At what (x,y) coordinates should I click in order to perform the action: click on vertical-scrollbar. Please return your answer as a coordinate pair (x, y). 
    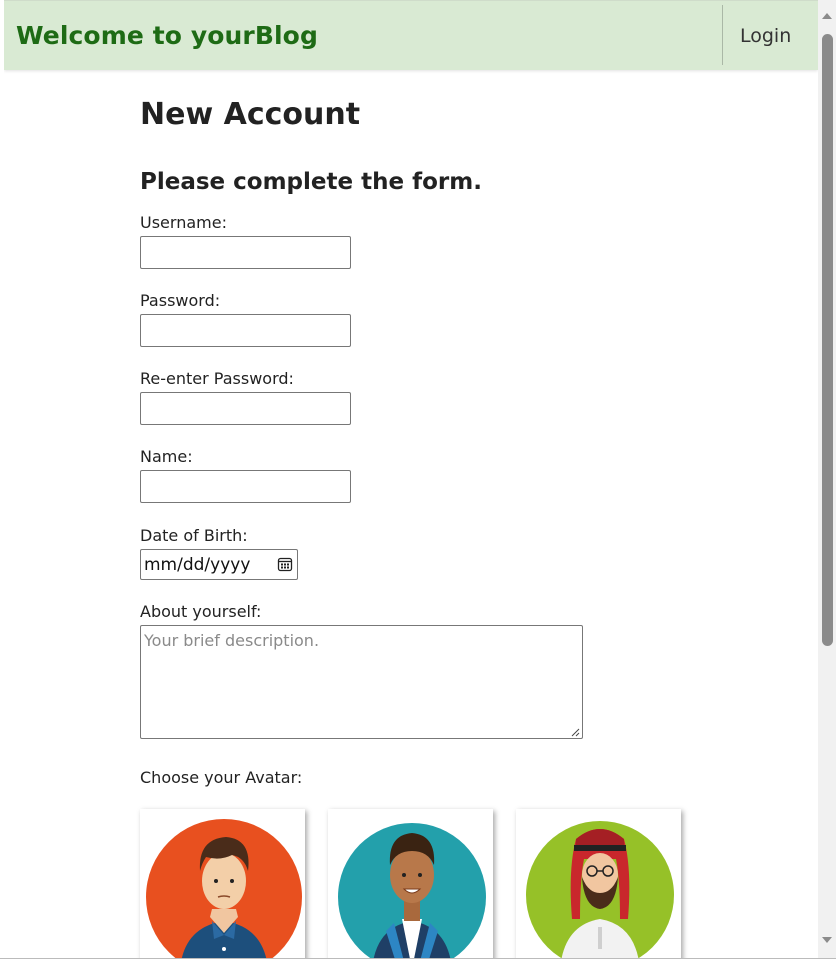
    Looking at the image, I should click on (827, 479).